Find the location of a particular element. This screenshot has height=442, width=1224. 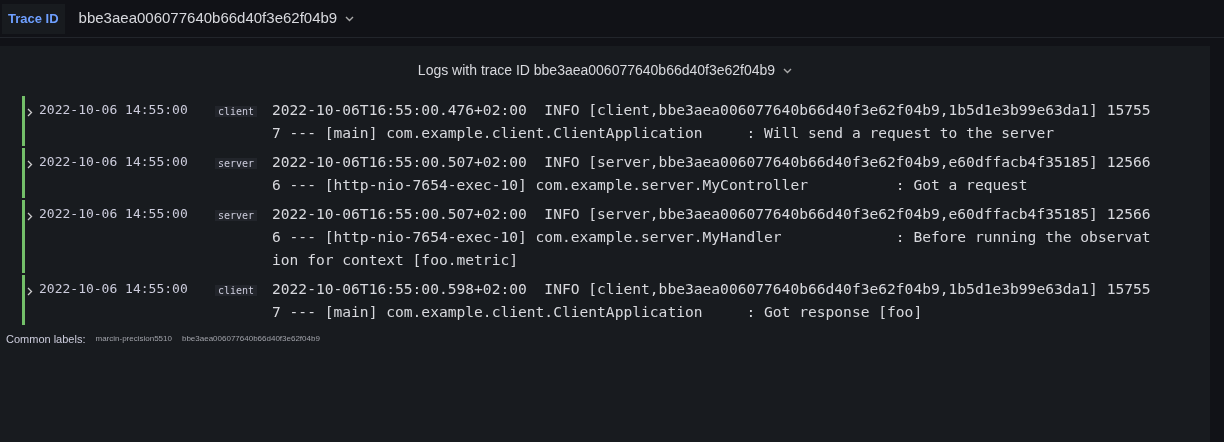

log-row: 2022-10-06 14:55:00 client 2022-10-06T16:55:00.598+02:00 INFO [client,bbe3aea006077640b66d40f3e62f04b9,1b5d1e3b99e63da1] 157557 --- [main] com.example.client.ClientApplication : Got response [foo] is located at coordinates (616, 300).